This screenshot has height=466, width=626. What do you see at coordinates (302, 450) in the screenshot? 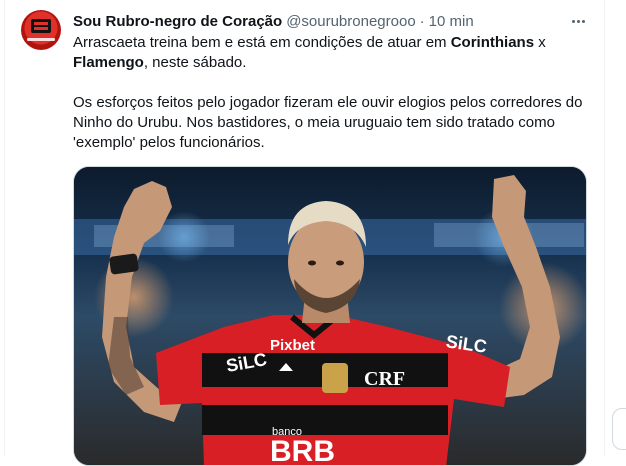
I see `jersey-bank-name: BRB` at bounding box center [302, 450].